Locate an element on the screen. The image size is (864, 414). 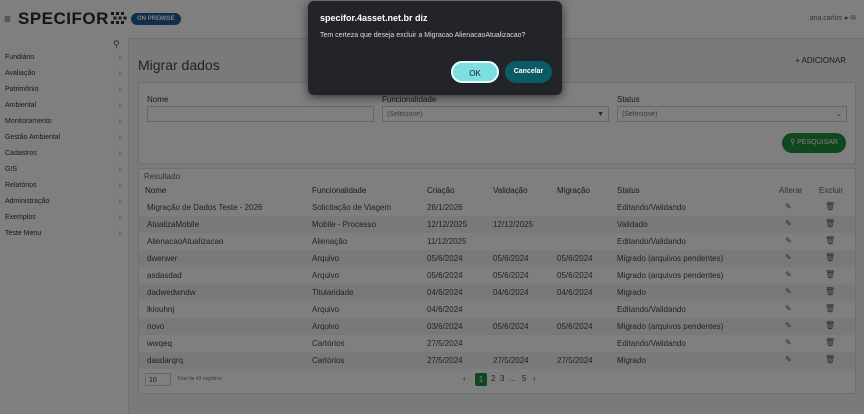
dialog-title: specifor.4asset.net.br diz is located at coordinates (374, 18).